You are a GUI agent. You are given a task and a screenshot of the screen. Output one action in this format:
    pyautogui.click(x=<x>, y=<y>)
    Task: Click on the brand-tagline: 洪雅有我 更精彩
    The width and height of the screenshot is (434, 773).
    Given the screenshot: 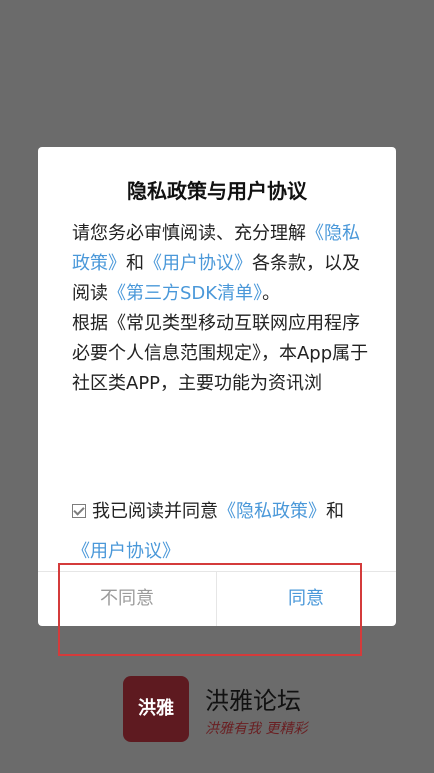 What is the action you would take?
    pyautogui.click(x=256, y=729)
    